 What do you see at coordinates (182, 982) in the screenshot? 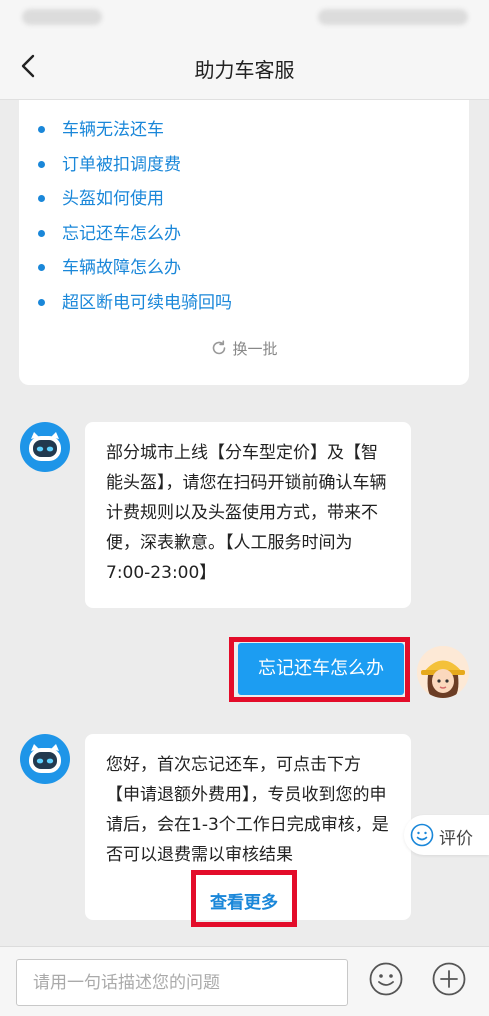
I see `message-input` at bounding box center [182, 982].